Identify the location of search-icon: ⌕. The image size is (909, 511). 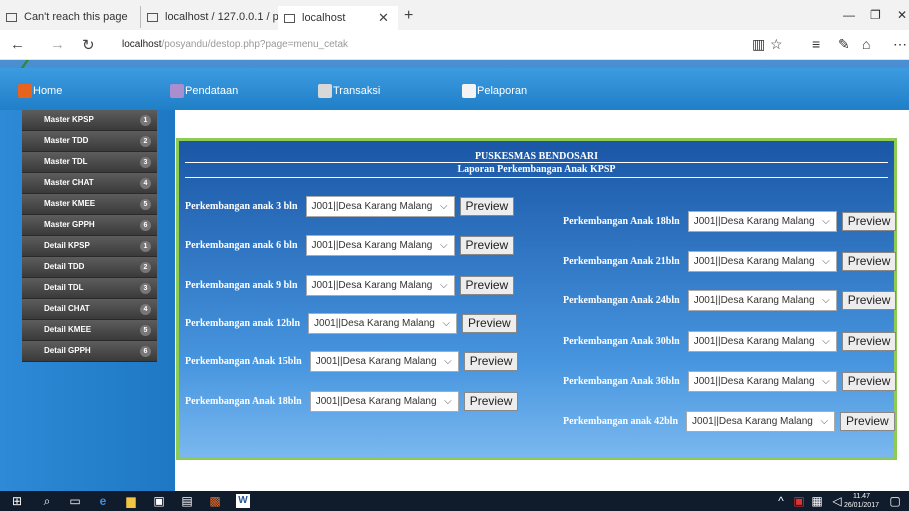
(47, 501).